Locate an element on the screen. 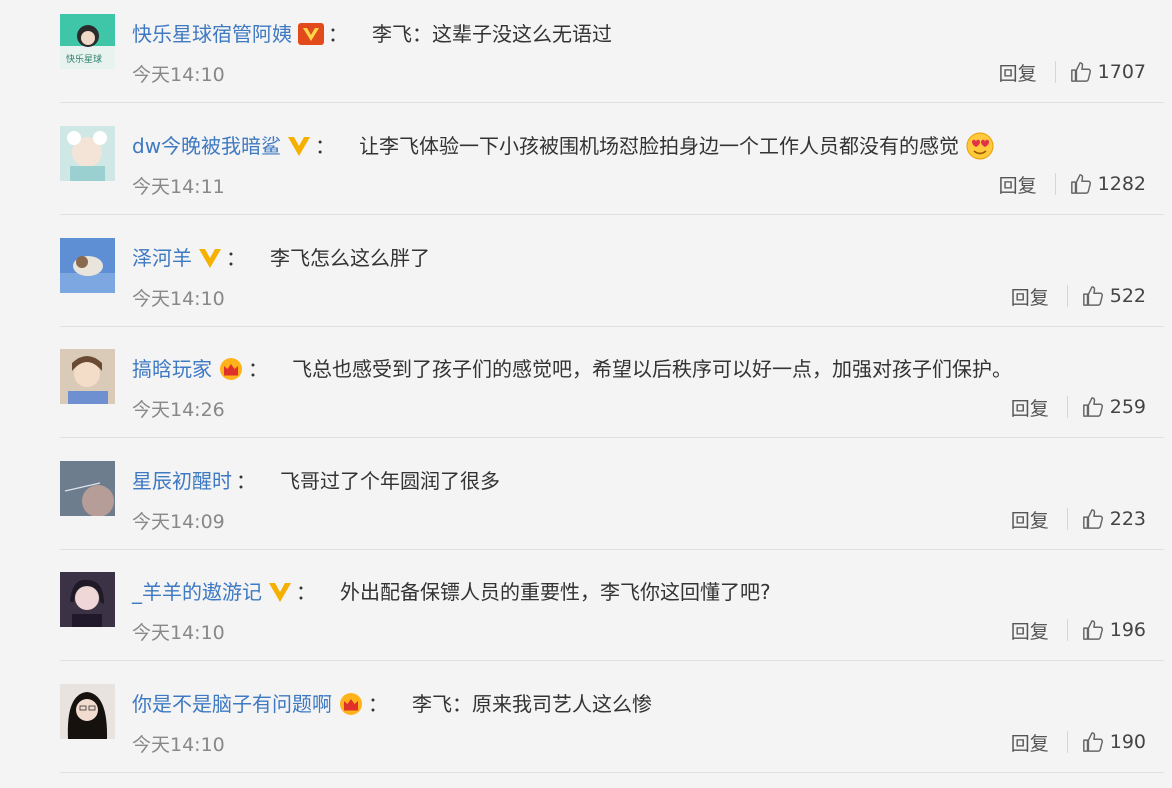 This screenshot has height=788, width=1172. like-count: 190 is located at coordinates (1127, 742).